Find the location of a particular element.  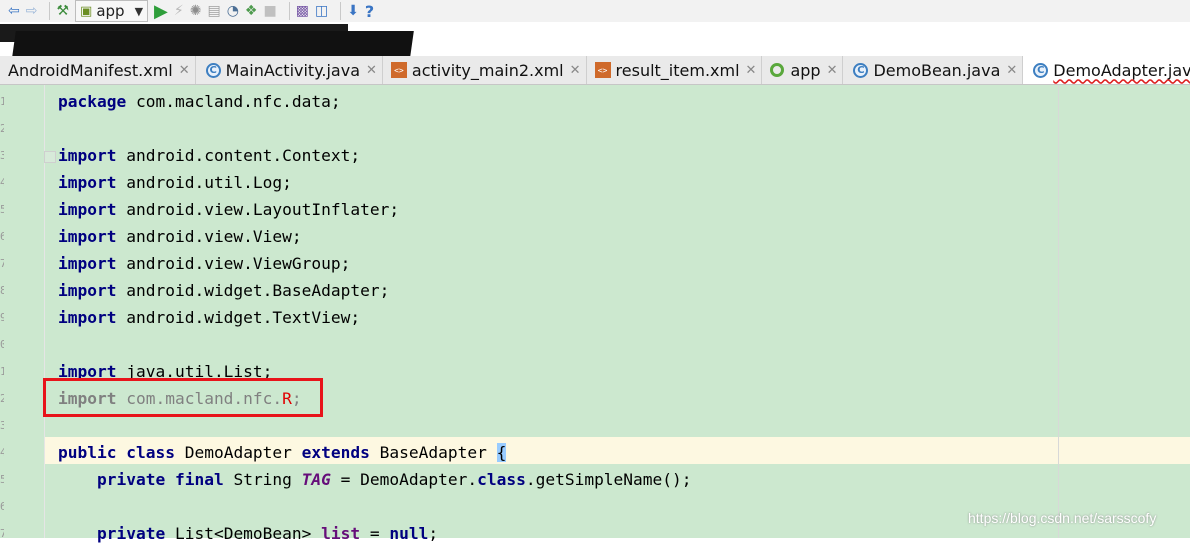

right-margin-guide is located at coordinates (1058, 311).